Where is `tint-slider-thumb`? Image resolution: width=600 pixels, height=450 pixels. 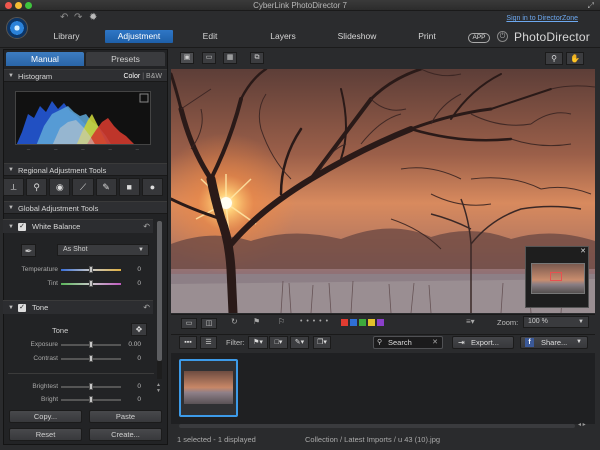 tint-slider-thumb is located at coordinates (91, 283).